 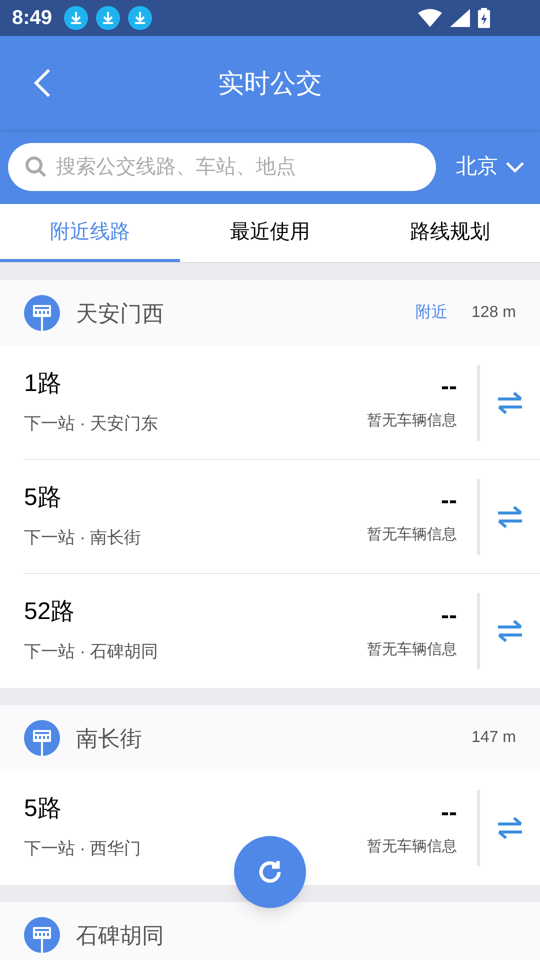 I want to click on tab: 附近线路, so click(x=90, y=233).